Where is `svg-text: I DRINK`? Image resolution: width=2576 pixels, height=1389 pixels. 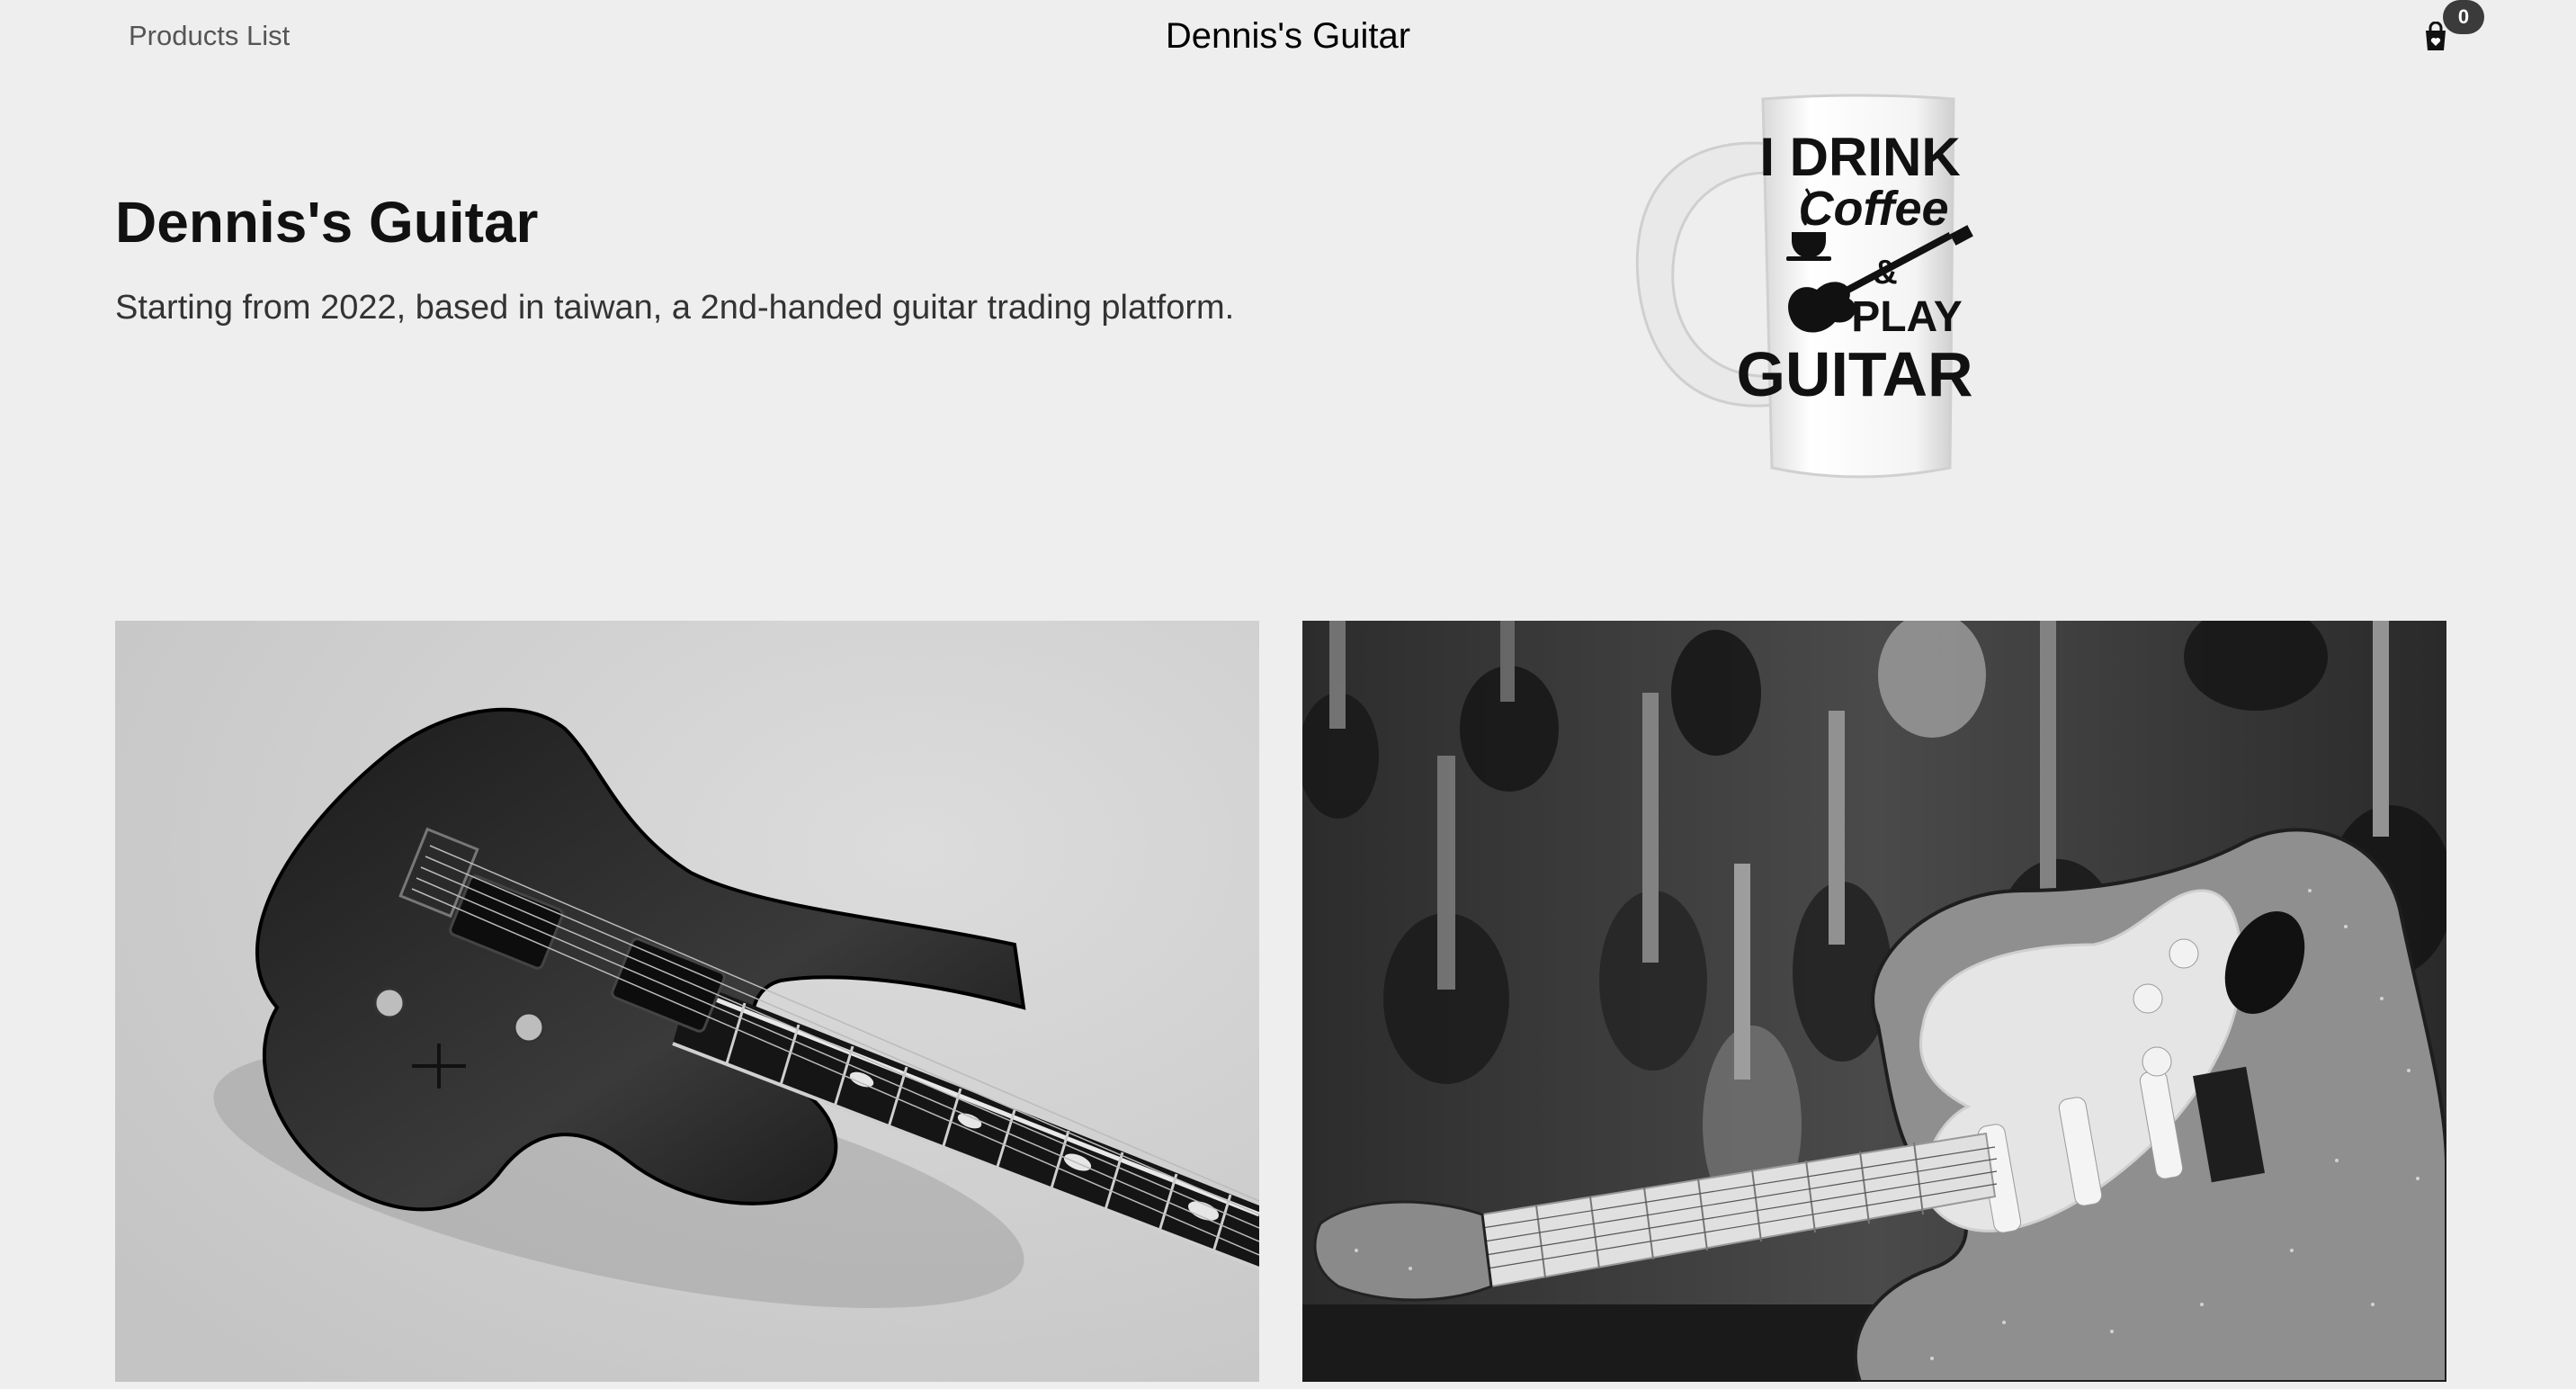
svg-text: I DRINK is located at coordinates (1859, 157).